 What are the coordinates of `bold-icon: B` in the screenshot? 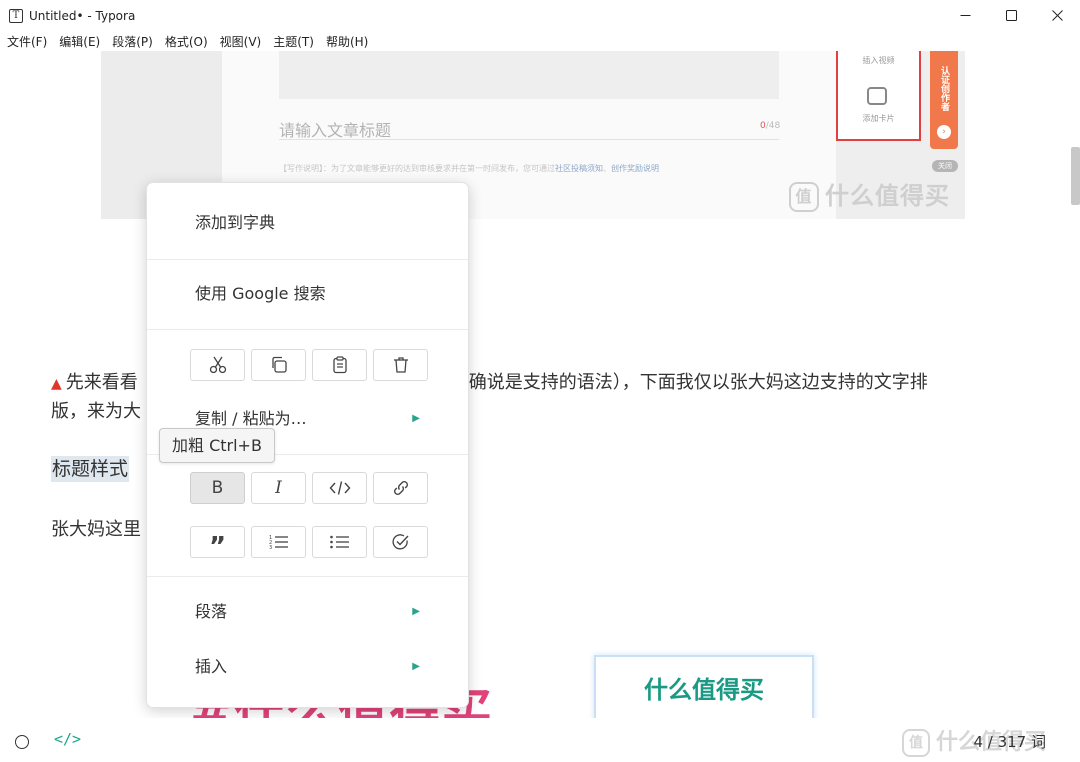 It's located at (217, 488).